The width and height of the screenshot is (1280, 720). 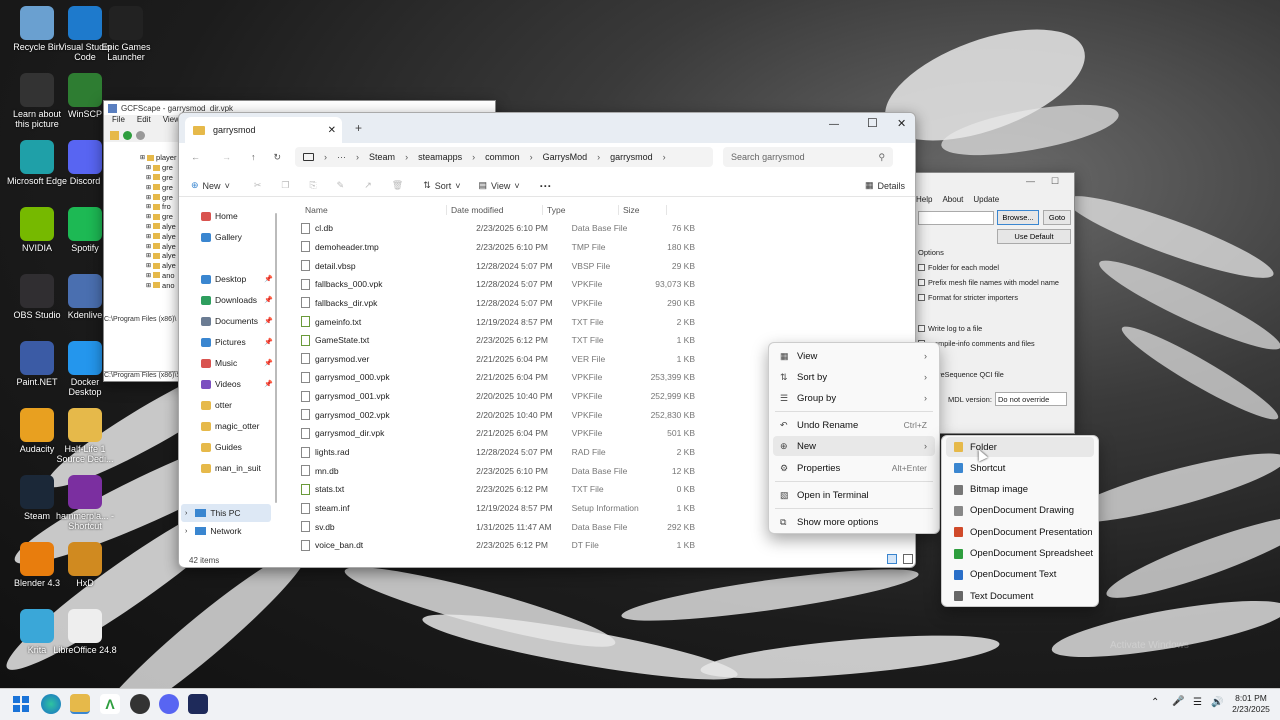 I want to click on context-menu-item: ☰ Group by ›, so click(x=854, y=398).